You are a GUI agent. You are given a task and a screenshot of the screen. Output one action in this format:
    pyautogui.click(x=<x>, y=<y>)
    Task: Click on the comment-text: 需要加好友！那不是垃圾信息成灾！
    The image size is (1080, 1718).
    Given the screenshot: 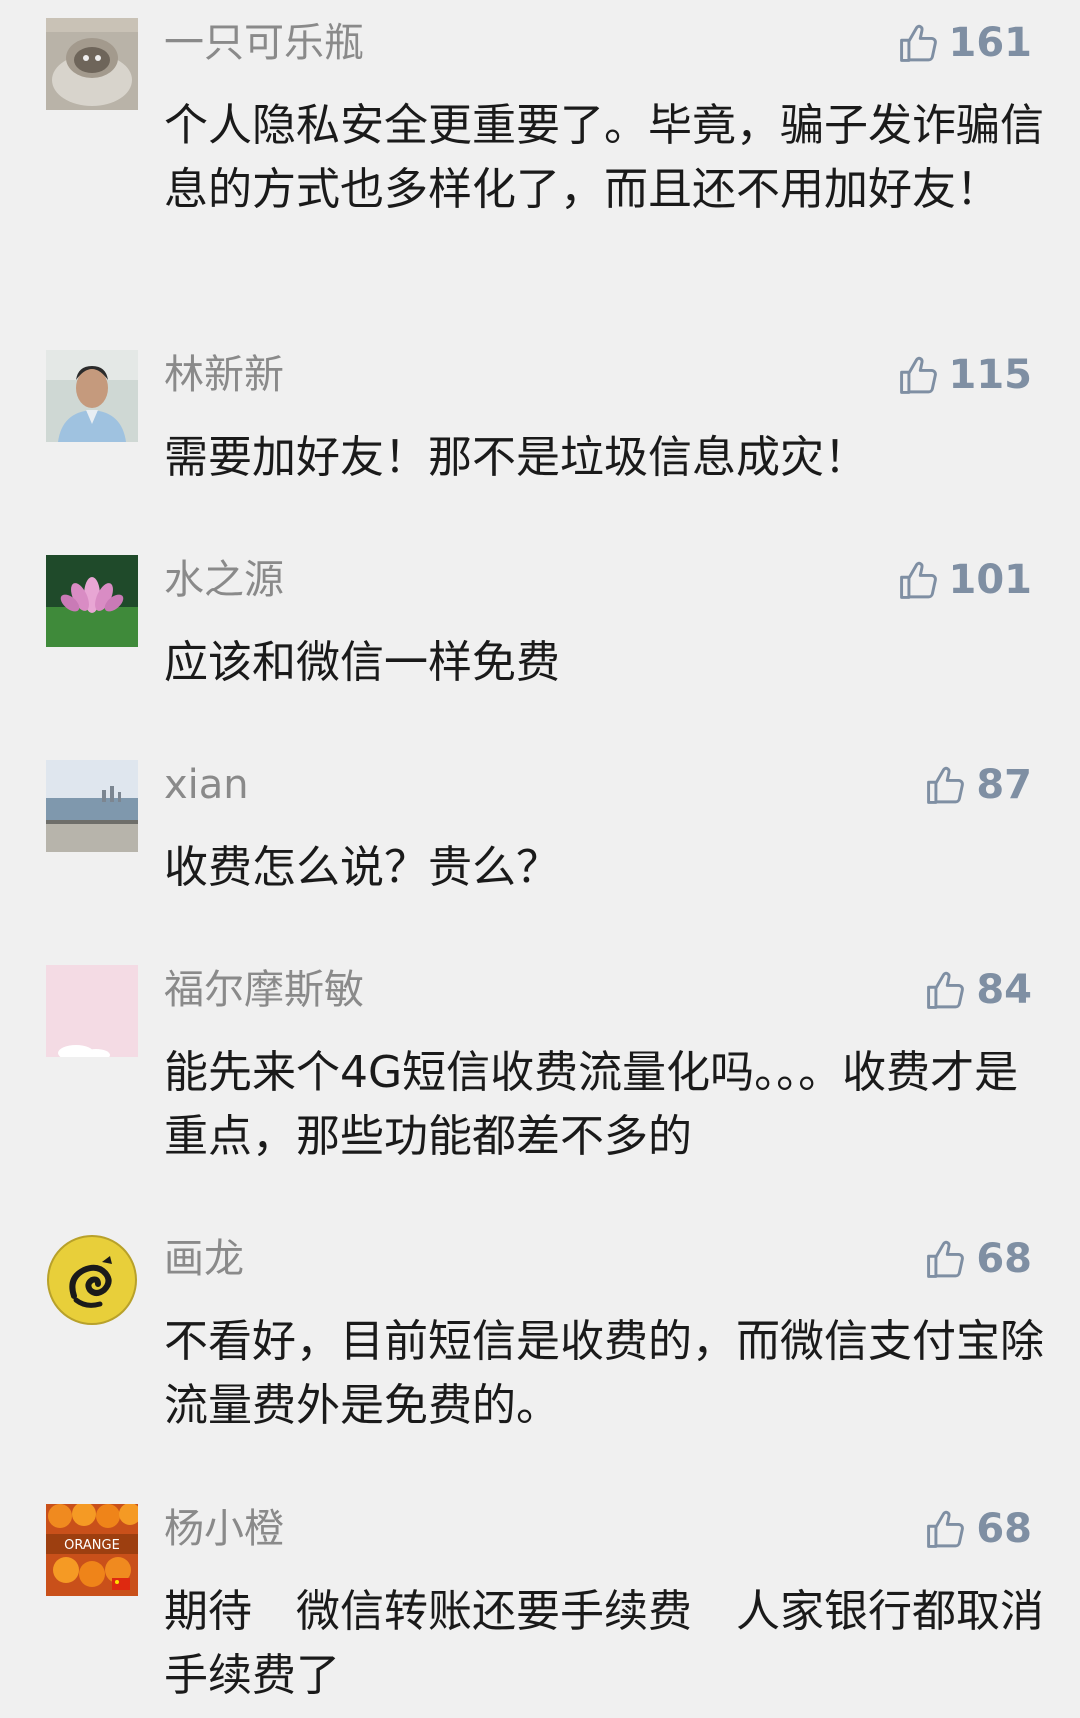 What is the action you would take?
    pyautogui.click(x=516, y=457)
    